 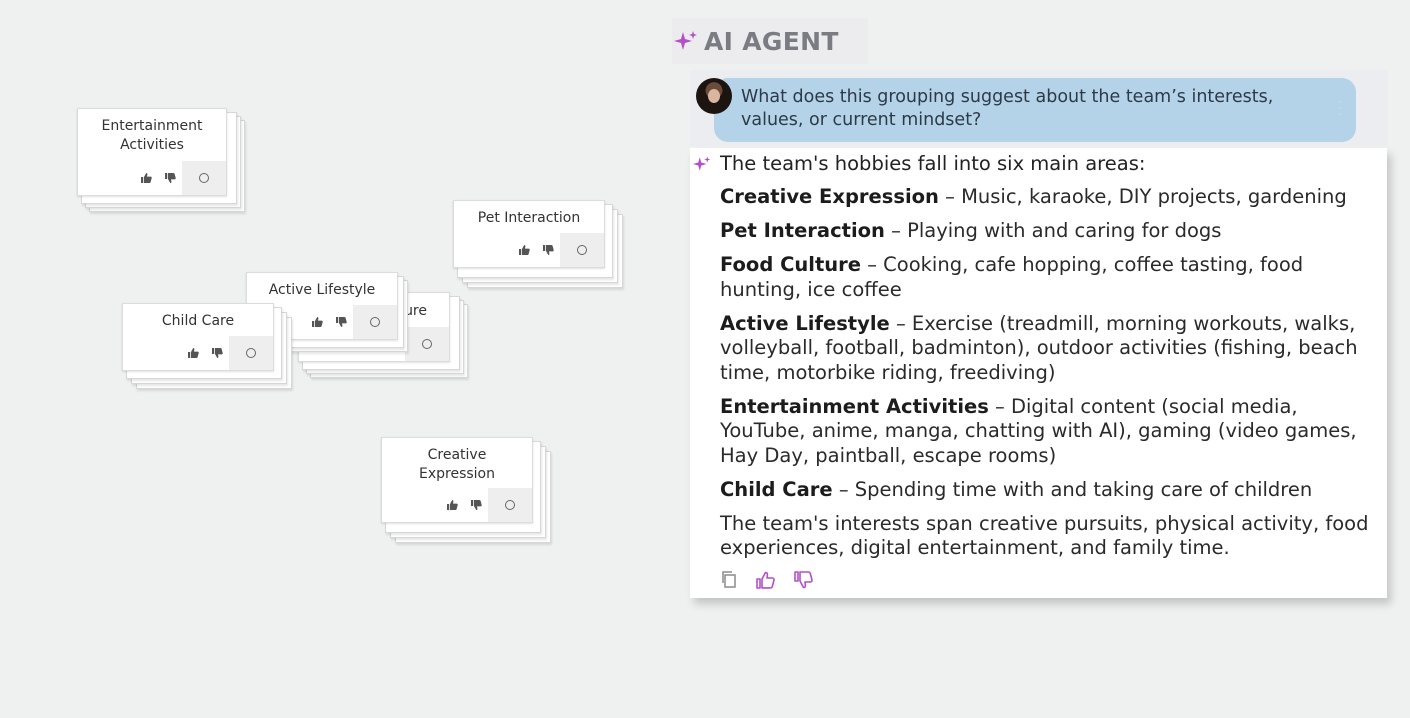 I want to click on card-child-care: Child Care, so click(x=198, y=337).